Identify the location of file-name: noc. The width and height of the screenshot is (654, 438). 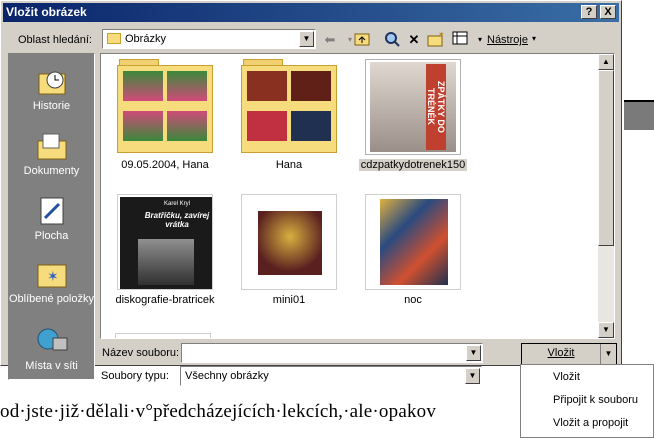
(413, 300).